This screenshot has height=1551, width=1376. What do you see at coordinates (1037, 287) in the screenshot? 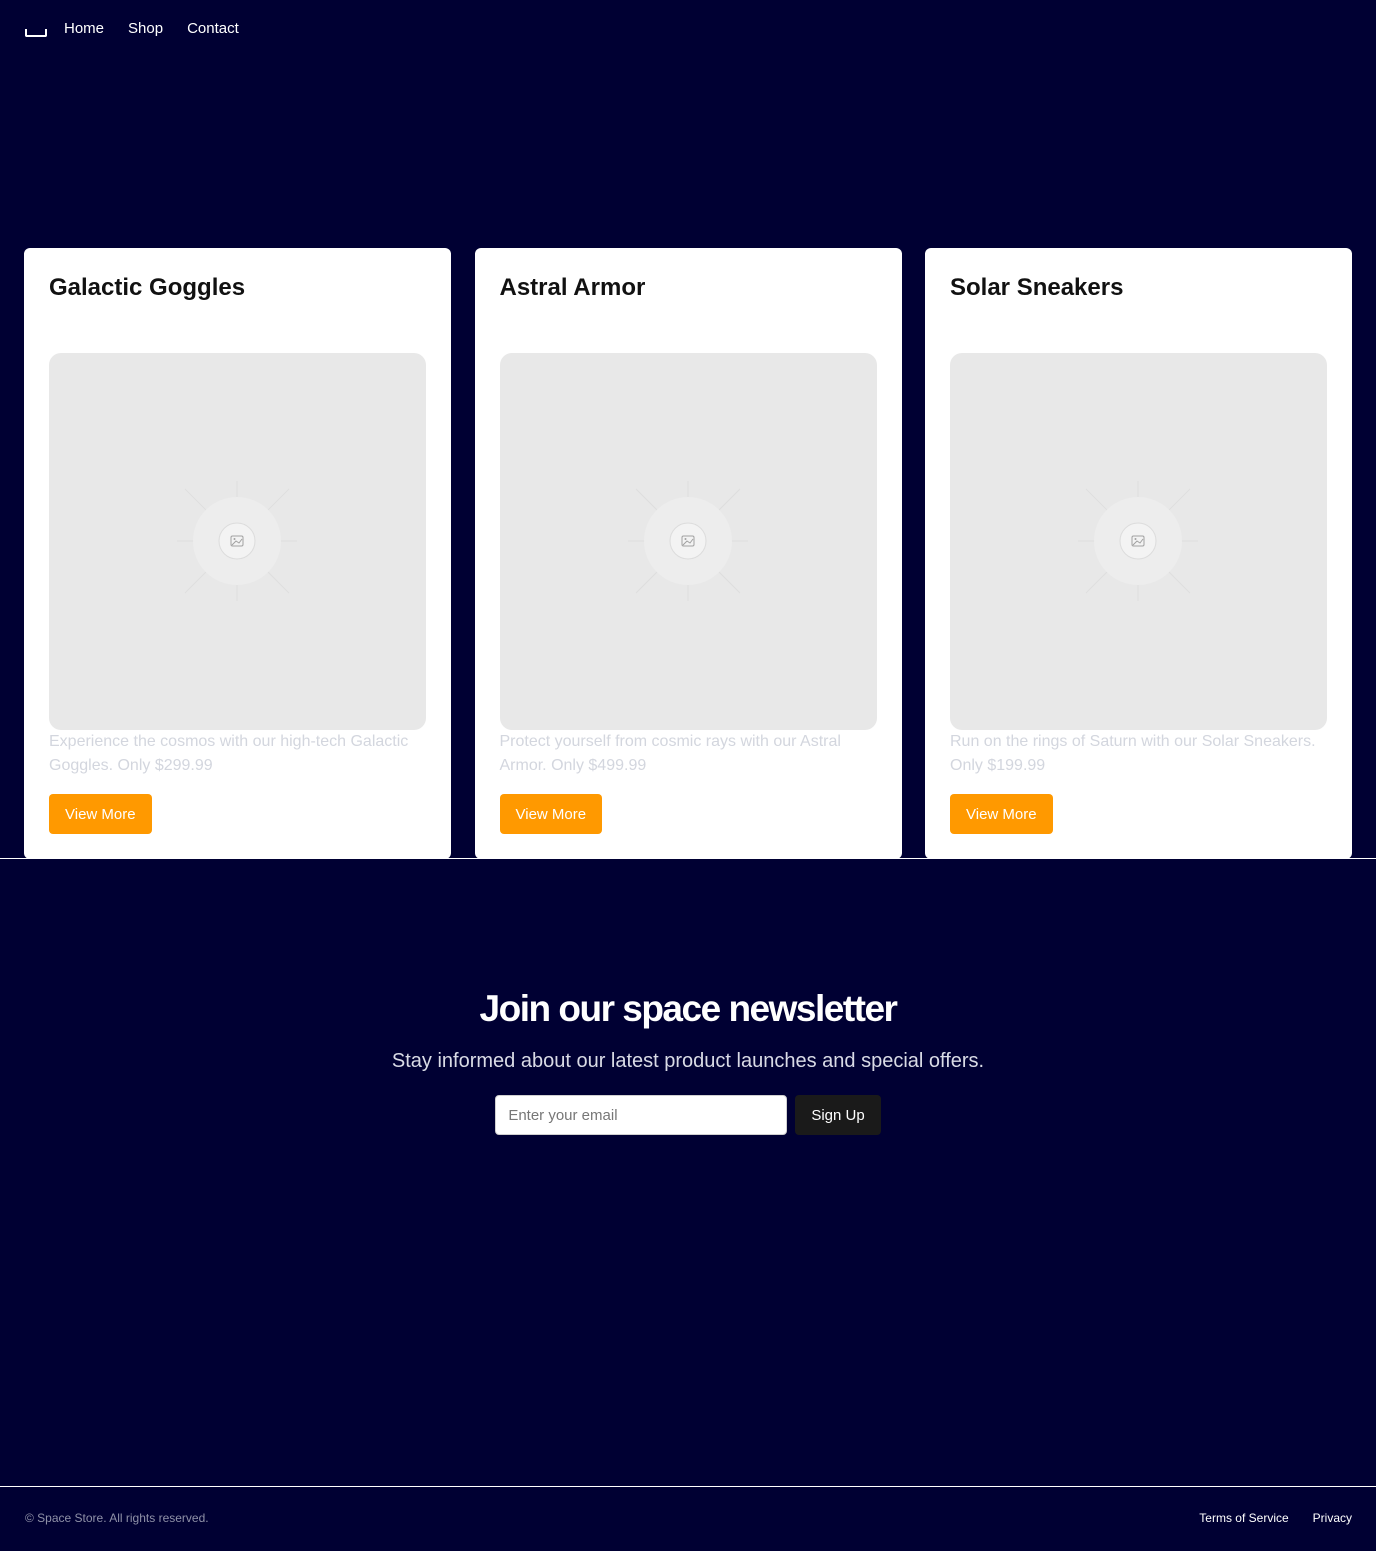
I see `product-title: Solar Sneakers` at bounding box center [1037, 287].